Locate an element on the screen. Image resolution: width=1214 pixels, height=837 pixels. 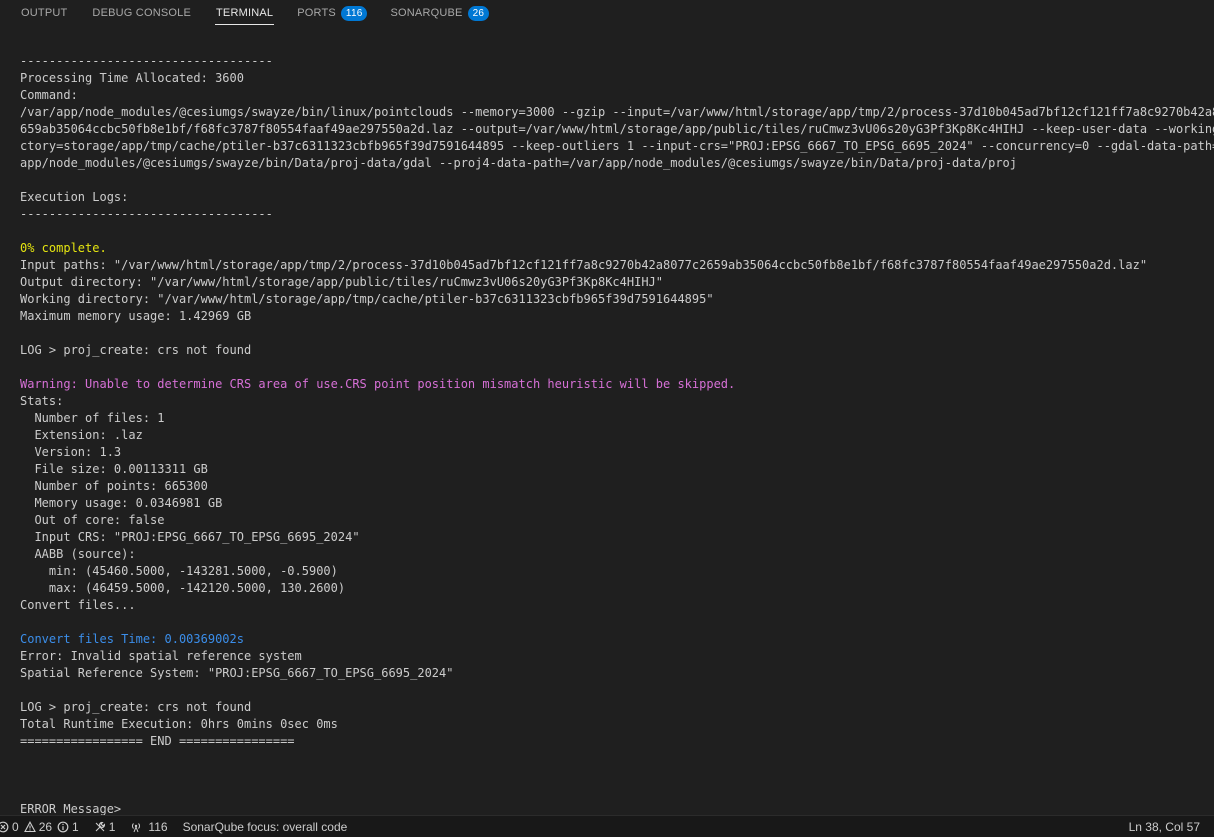
tools-icon is located at coordinates (100, 826).